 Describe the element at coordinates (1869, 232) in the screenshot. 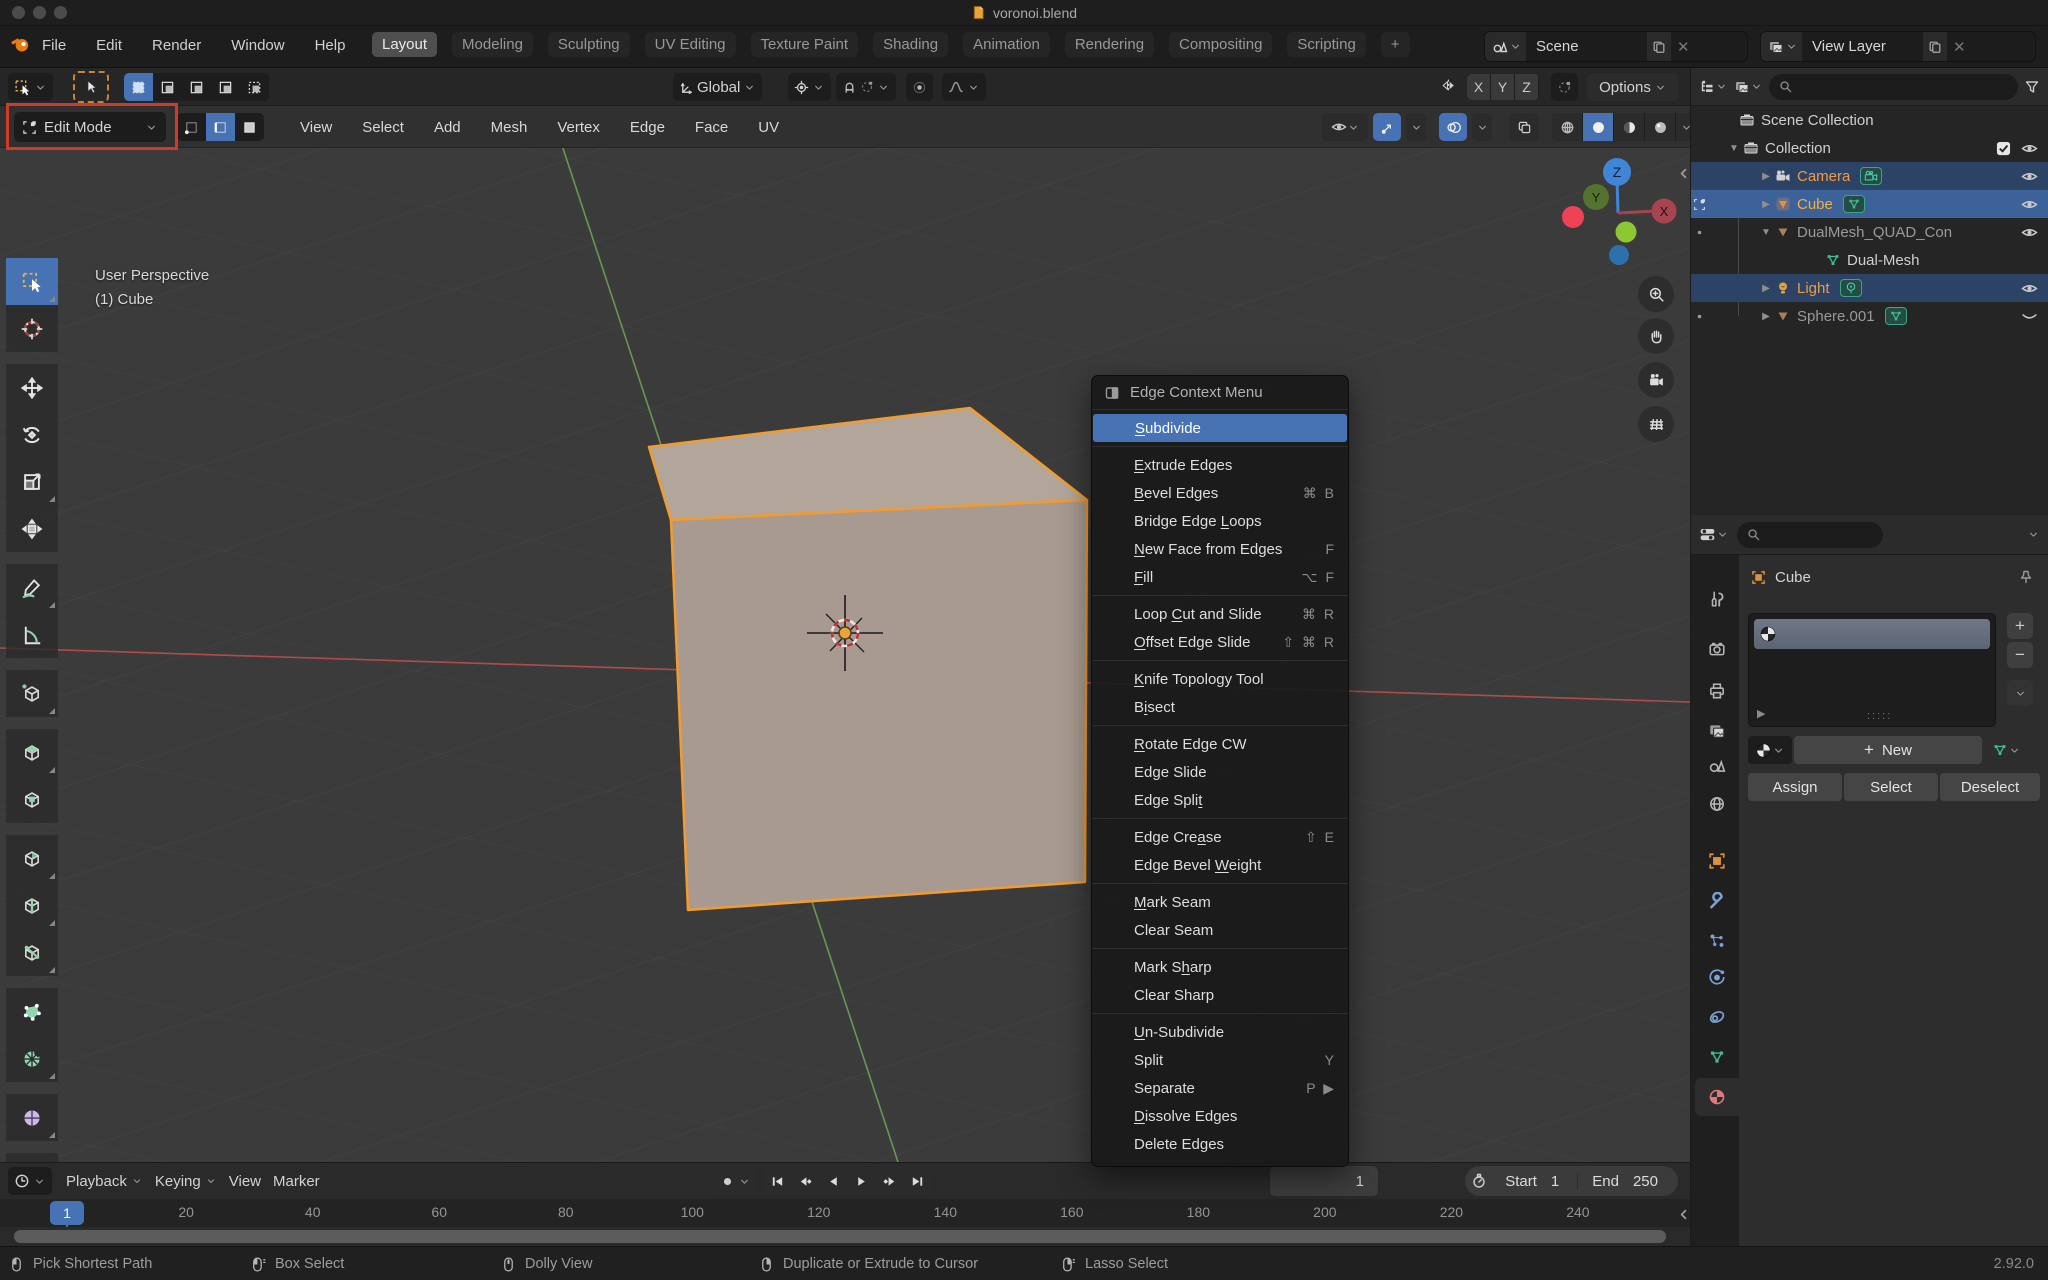

I see `outliner-row-dualmesh-quad-con: ▼ DualMesh_QUAD_Con` at that location.